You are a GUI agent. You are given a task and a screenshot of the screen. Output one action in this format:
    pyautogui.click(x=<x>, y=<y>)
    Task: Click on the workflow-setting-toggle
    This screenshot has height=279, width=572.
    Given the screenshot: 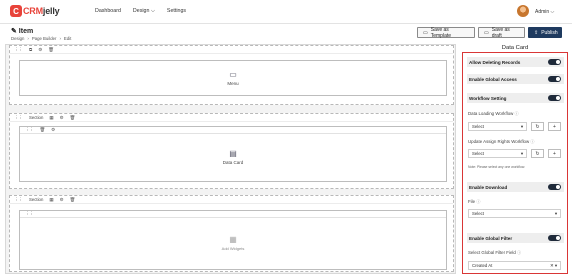 What is the action you would take?
    pyautogui.click(x=554, y=98)
    